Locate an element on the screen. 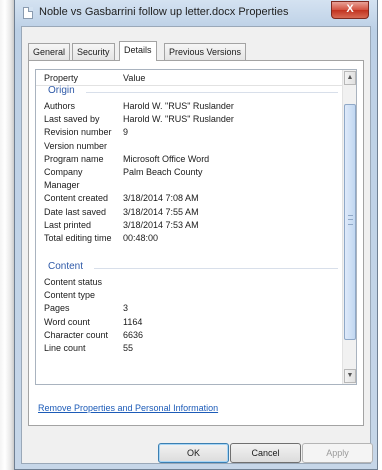 This screenshot has width=382, height=470. property-row: Character count 6636 is located at coordinates (189, 335).